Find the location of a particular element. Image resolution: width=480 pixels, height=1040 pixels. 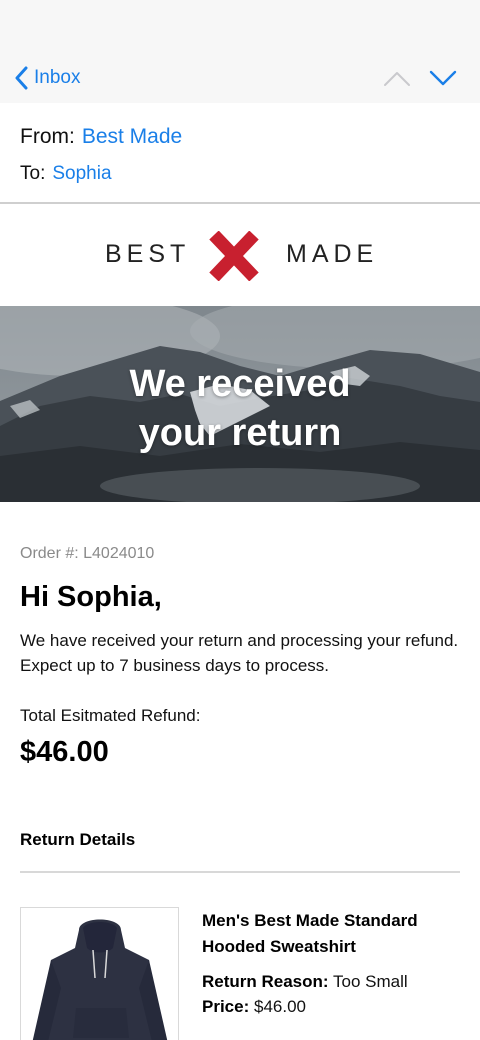

to-label: To: is located at coordinates (33, 173).